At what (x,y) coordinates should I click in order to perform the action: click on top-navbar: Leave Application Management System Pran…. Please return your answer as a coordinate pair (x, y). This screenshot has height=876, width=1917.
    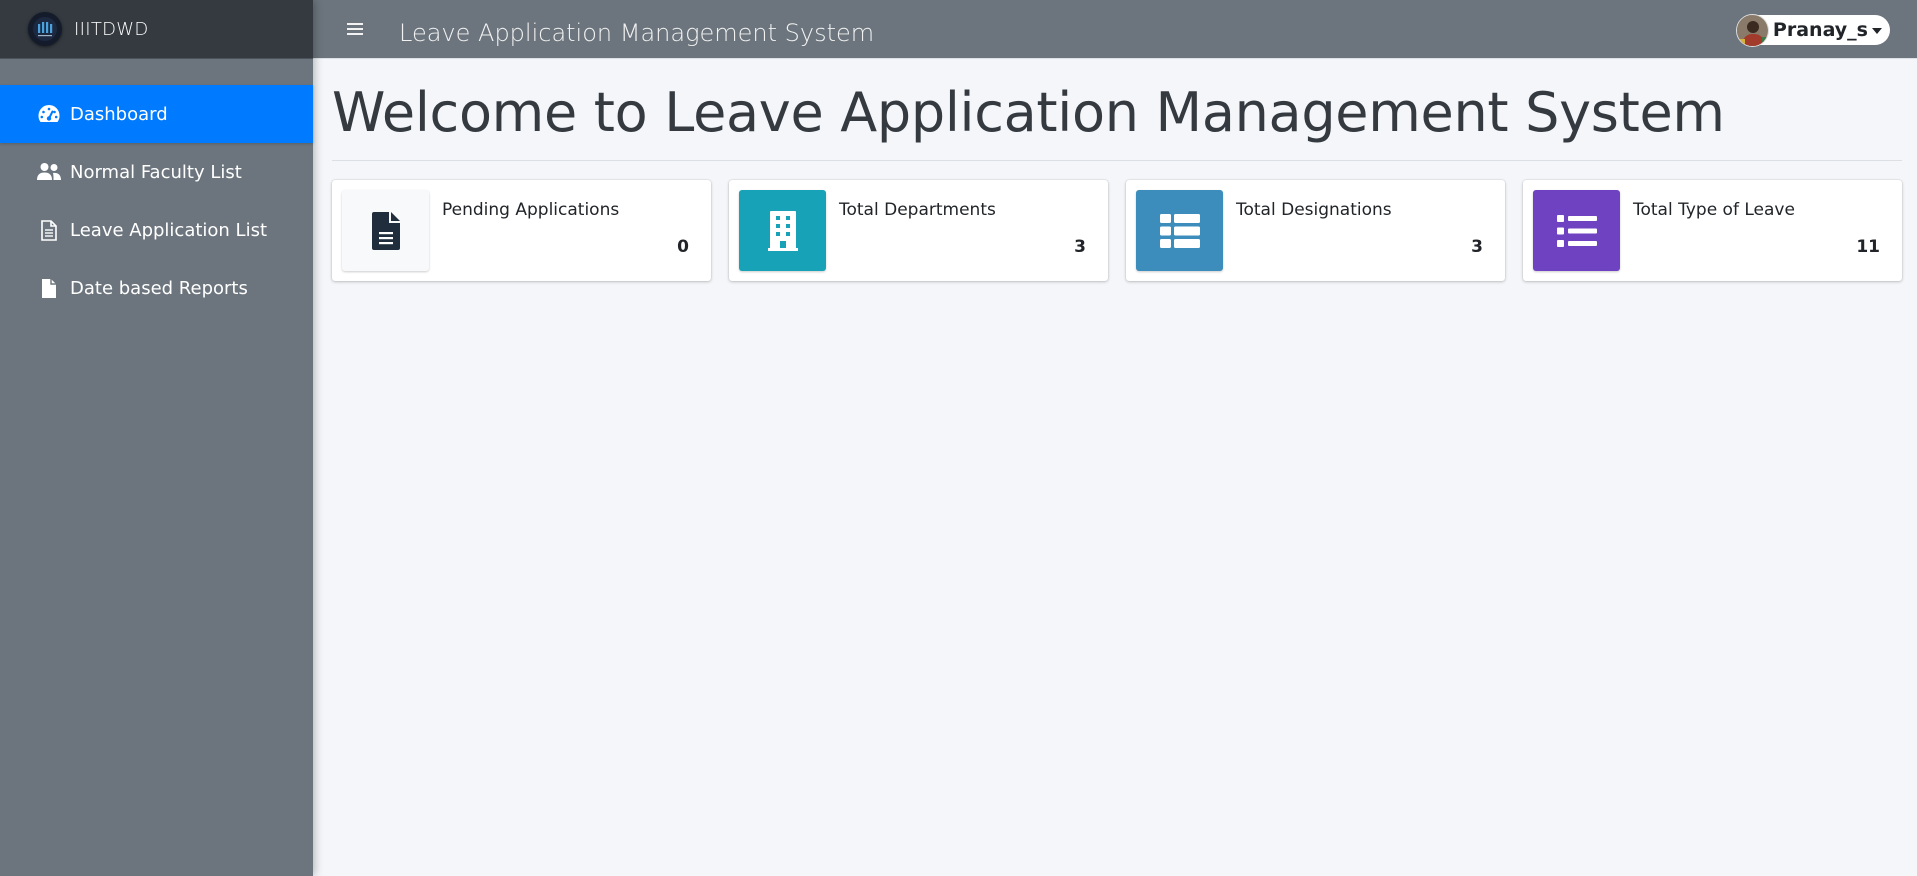
    Looking at the image, I should click on (1115, 29).